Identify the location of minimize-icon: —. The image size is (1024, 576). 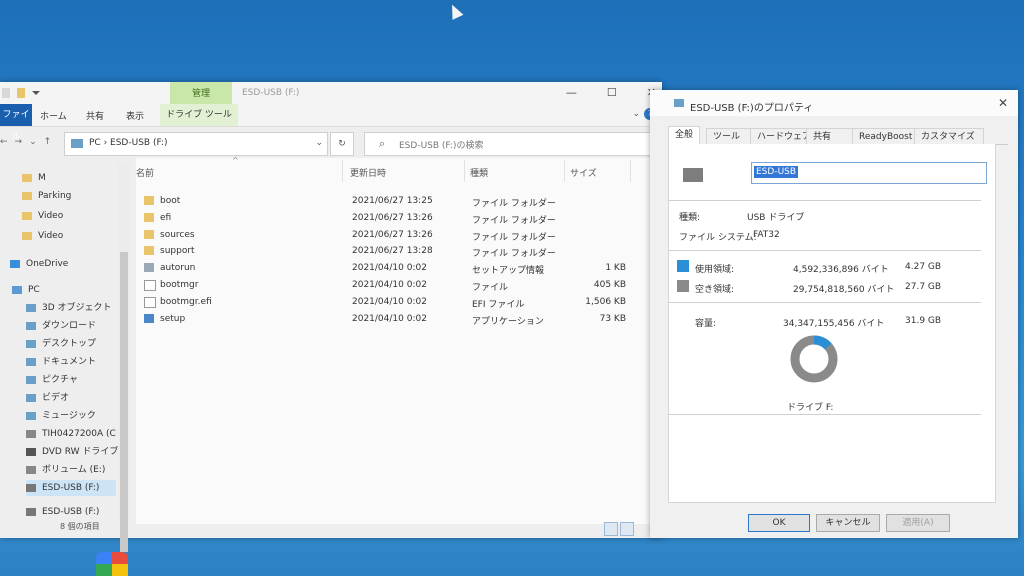
(571, 92).